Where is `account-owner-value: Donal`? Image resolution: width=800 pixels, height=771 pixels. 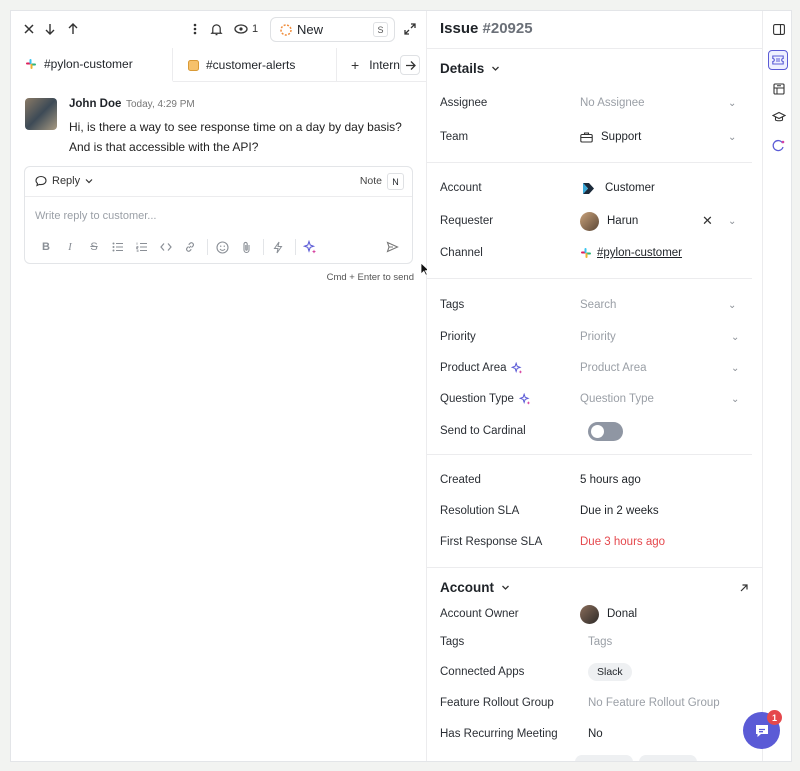 account-owner-value: Donal is located at coordinates (622, 614).